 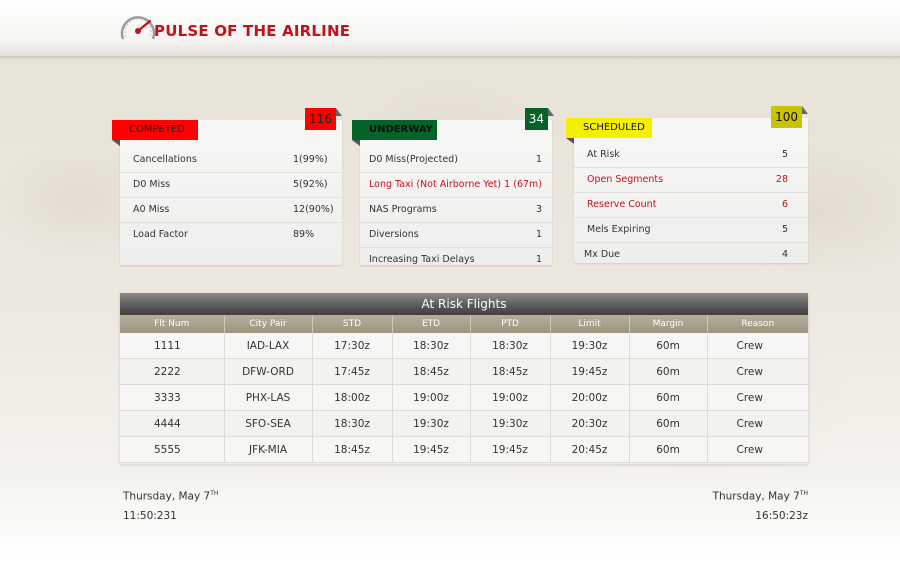 What do you see at coordinates (590, 324) in the screenshot?
I see `column-header-limit: Limit` at bounding box center [590, 324].